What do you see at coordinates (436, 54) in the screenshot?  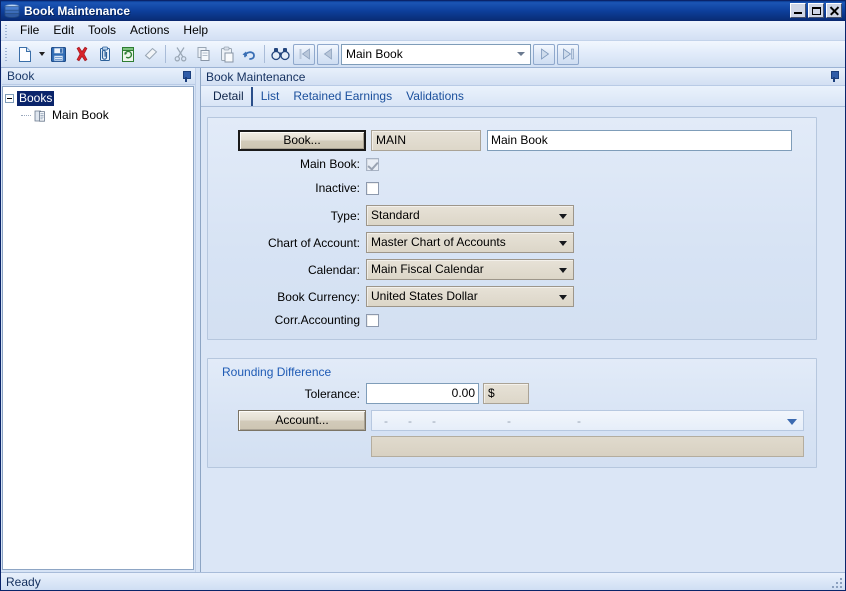 I see `record-selector-combo: Main Book` at bounding box center [436, 54].